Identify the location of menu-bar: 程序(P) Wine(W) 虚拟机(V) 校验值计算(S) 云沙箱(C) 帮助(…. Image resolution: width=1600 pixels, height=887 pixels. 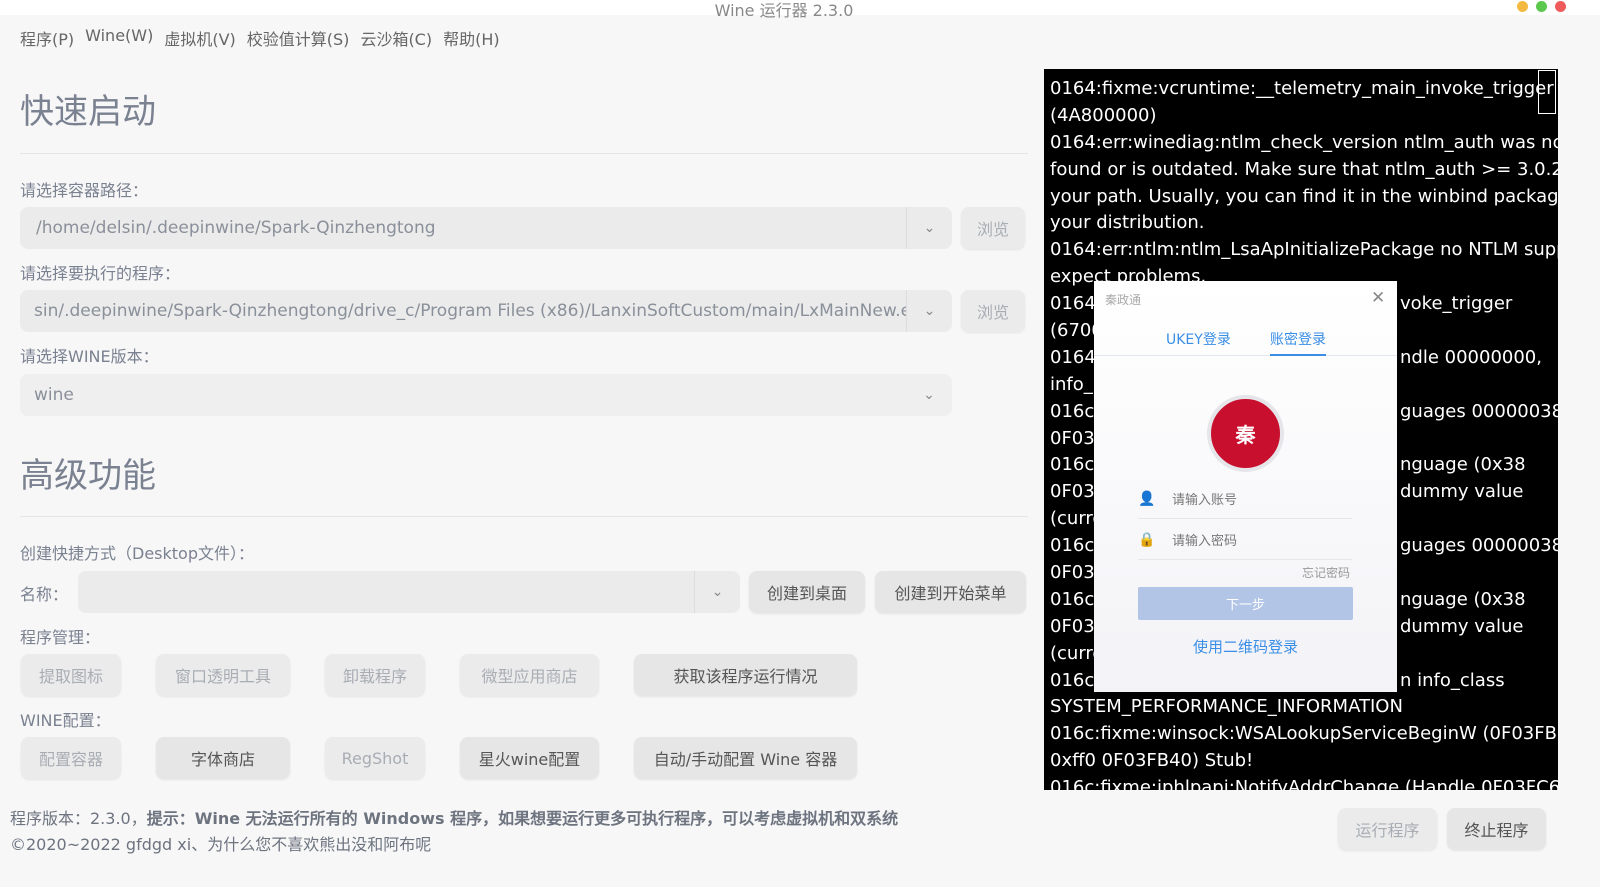
(260, 38).